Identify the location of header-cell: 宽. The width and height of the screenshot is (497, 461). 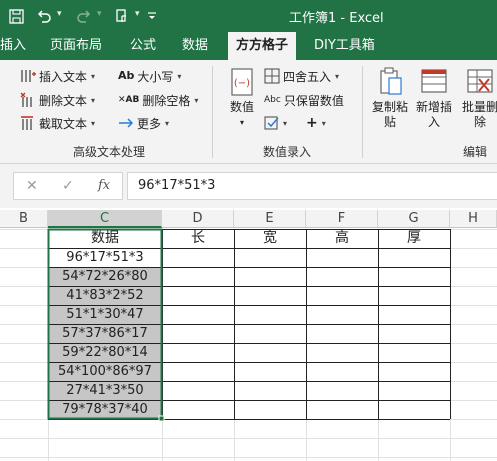
(270, 238).